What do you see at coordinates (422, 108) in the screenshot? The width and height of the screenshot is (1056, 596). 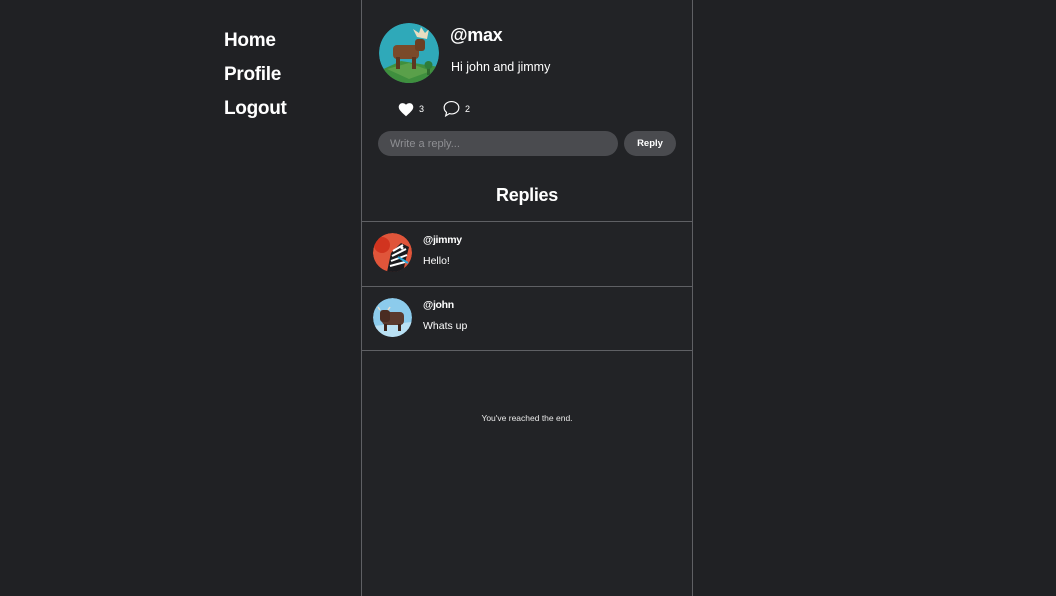 I see `like-count: 3` at bounding box center [422, 108].